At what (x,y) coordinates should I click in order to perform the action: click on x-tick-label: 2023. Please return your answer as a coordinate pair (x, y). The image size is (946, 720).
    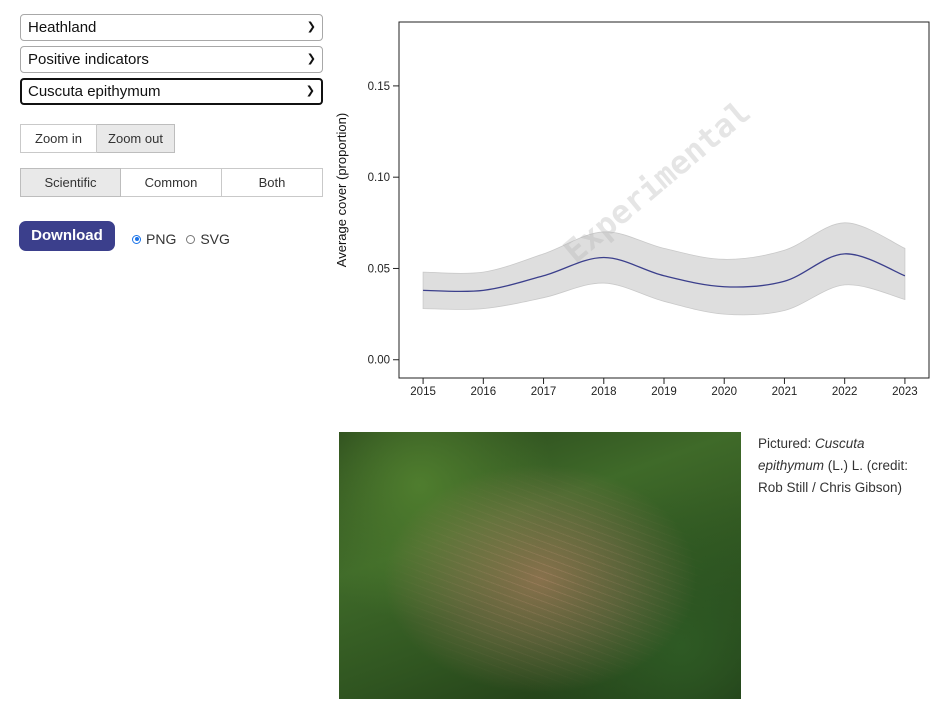
    Looking at the image, I should click on (905, 392).